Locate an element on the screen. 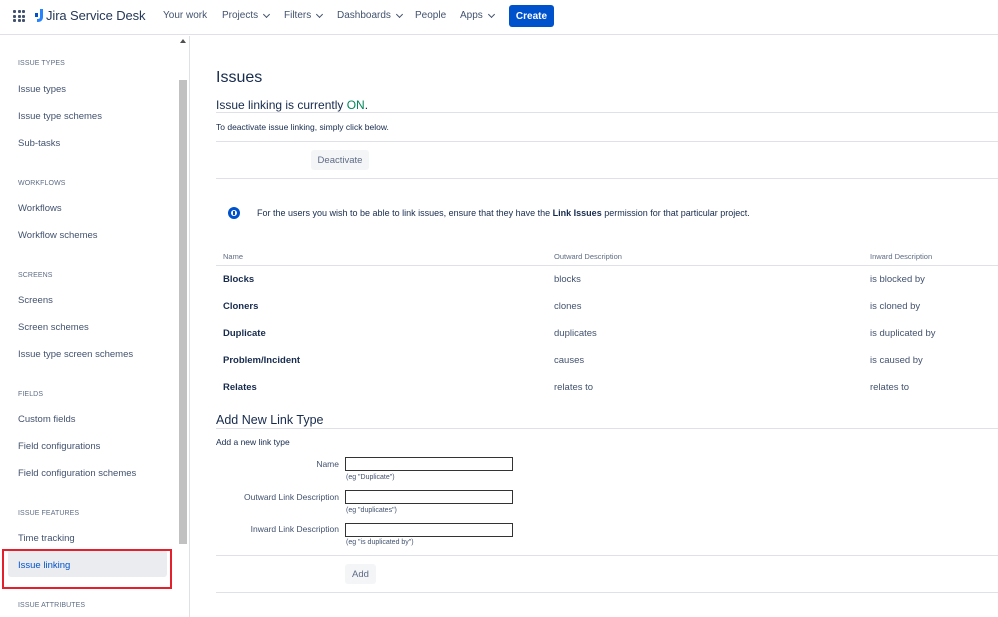 The height and width of the screenshot is (617, 998). sidebar-item-field-configuration-schemes: Field configuration schemes is located at coordinates (77, 473).